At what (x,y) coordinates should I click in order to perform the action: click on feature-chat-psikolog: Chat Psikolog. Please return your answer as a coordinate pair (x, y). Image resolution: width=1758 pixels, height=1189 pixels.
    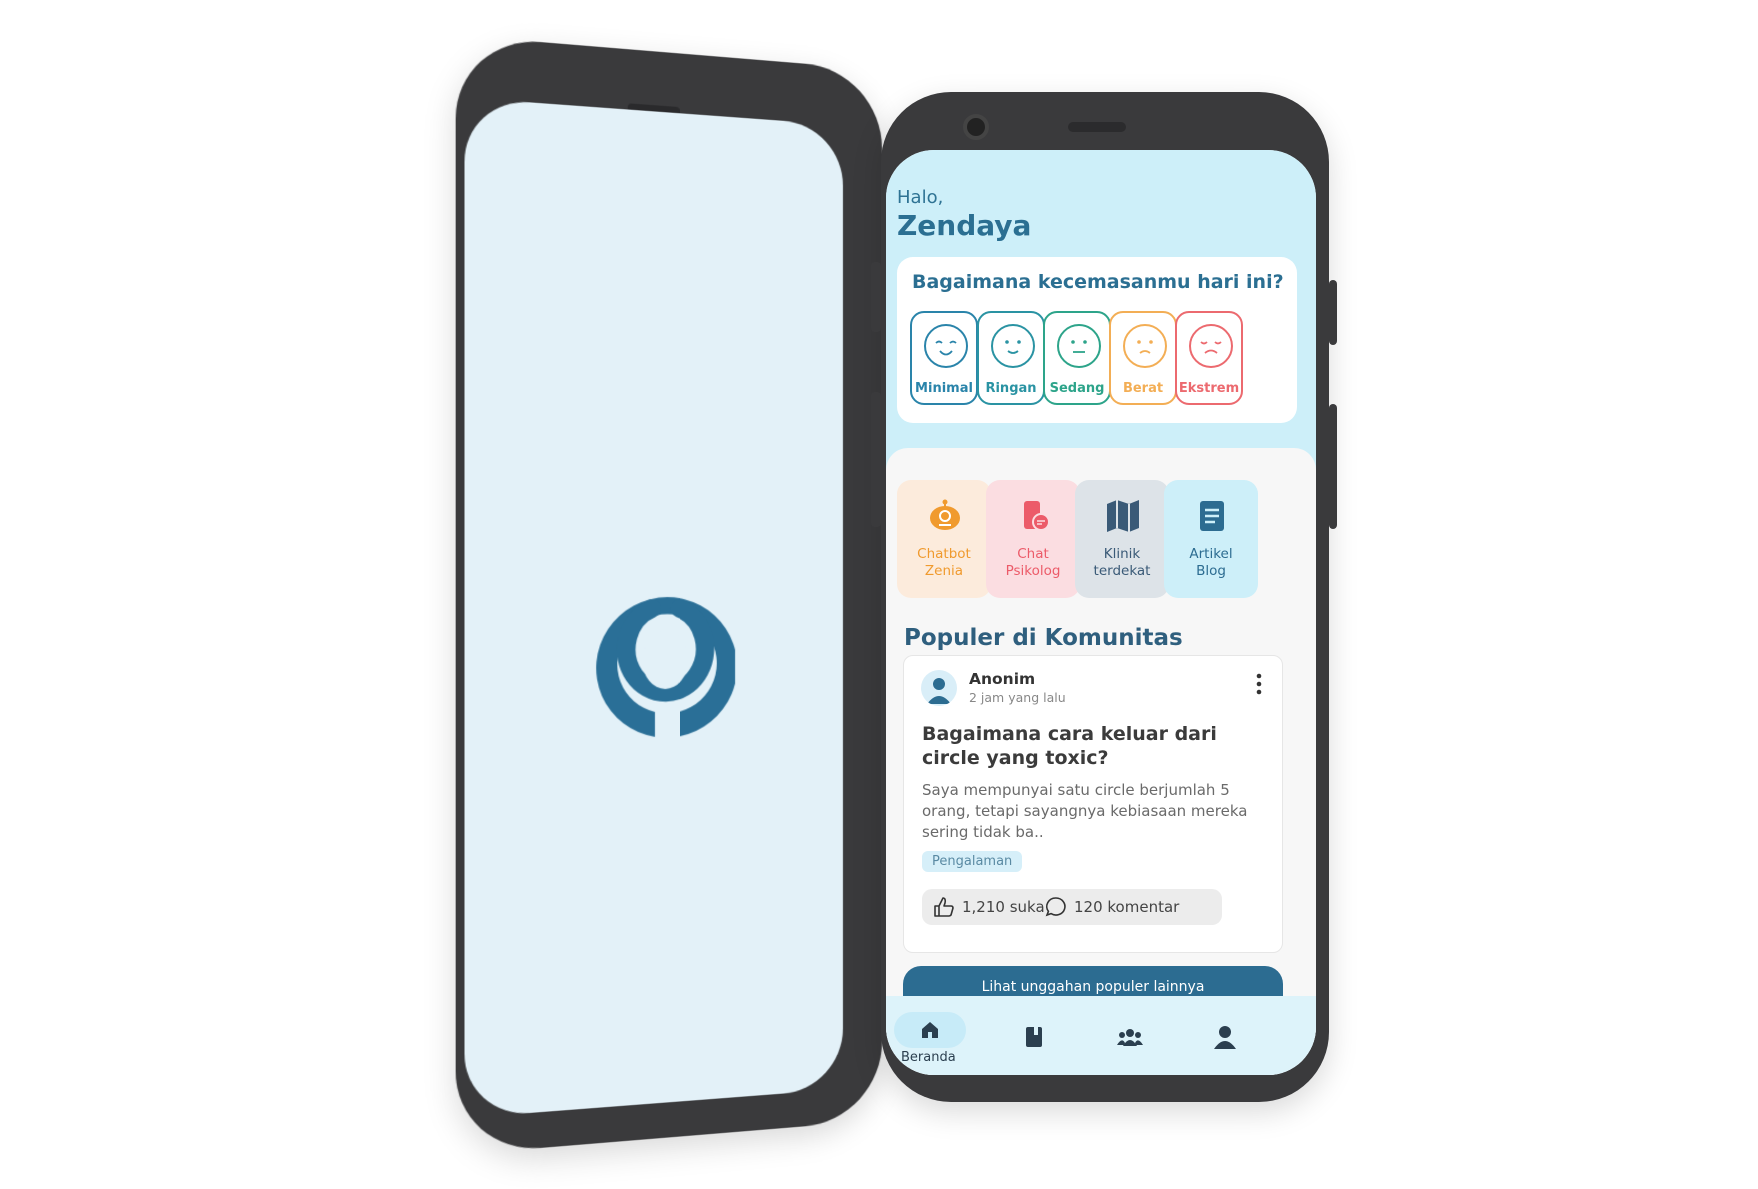
    Looking at the image, I should click on (1033, 539).